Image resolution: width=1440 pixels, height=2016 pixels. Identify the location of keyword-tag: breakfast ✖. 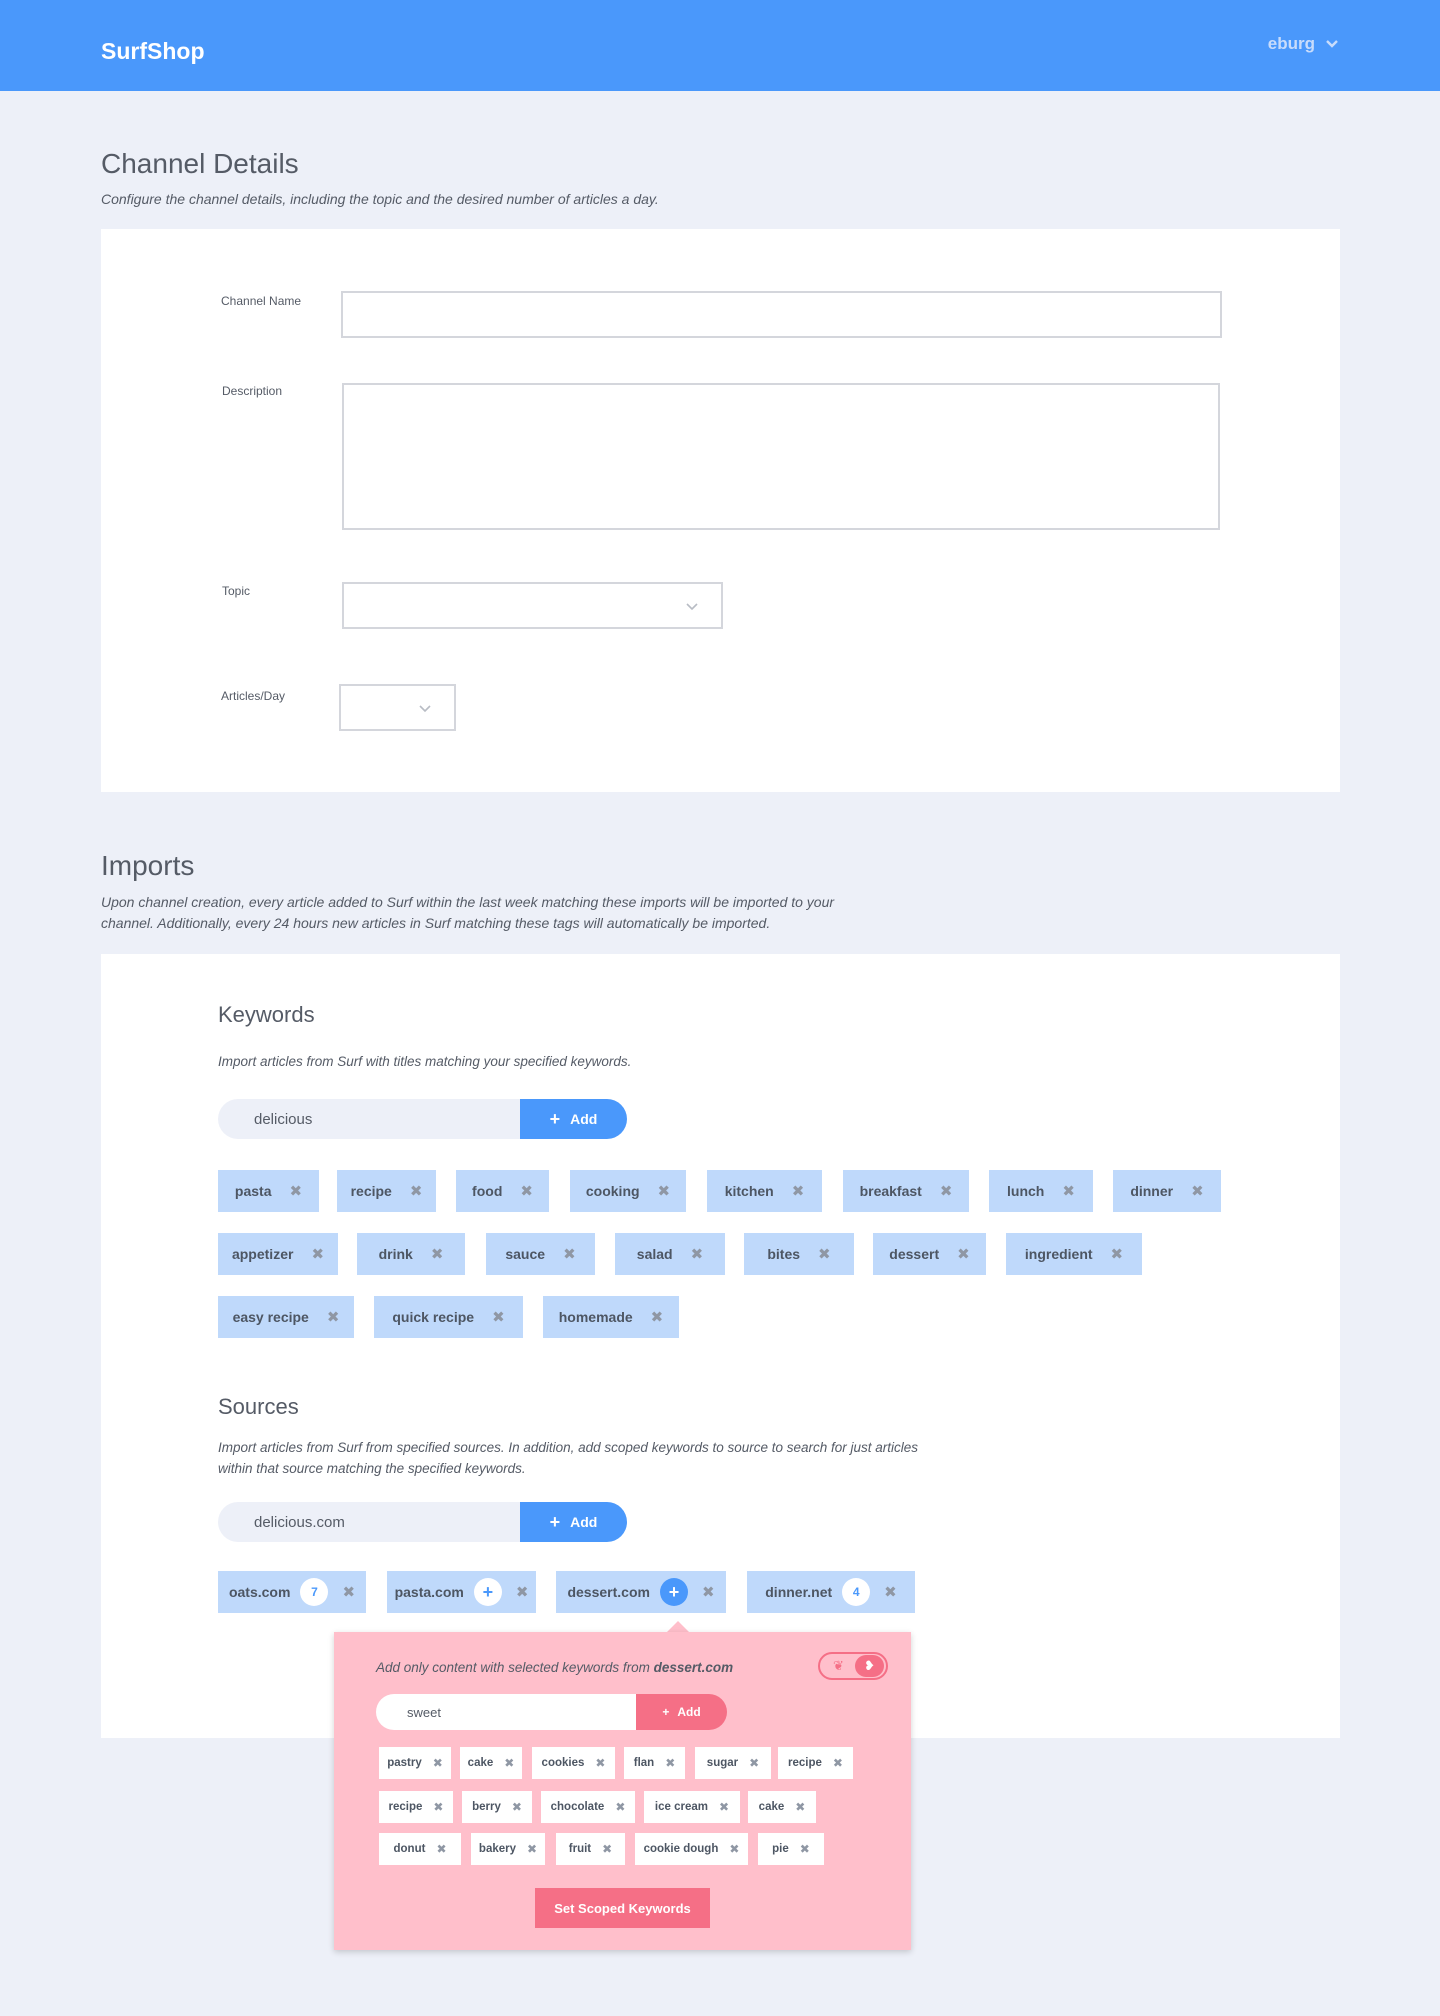
(906, 1191).